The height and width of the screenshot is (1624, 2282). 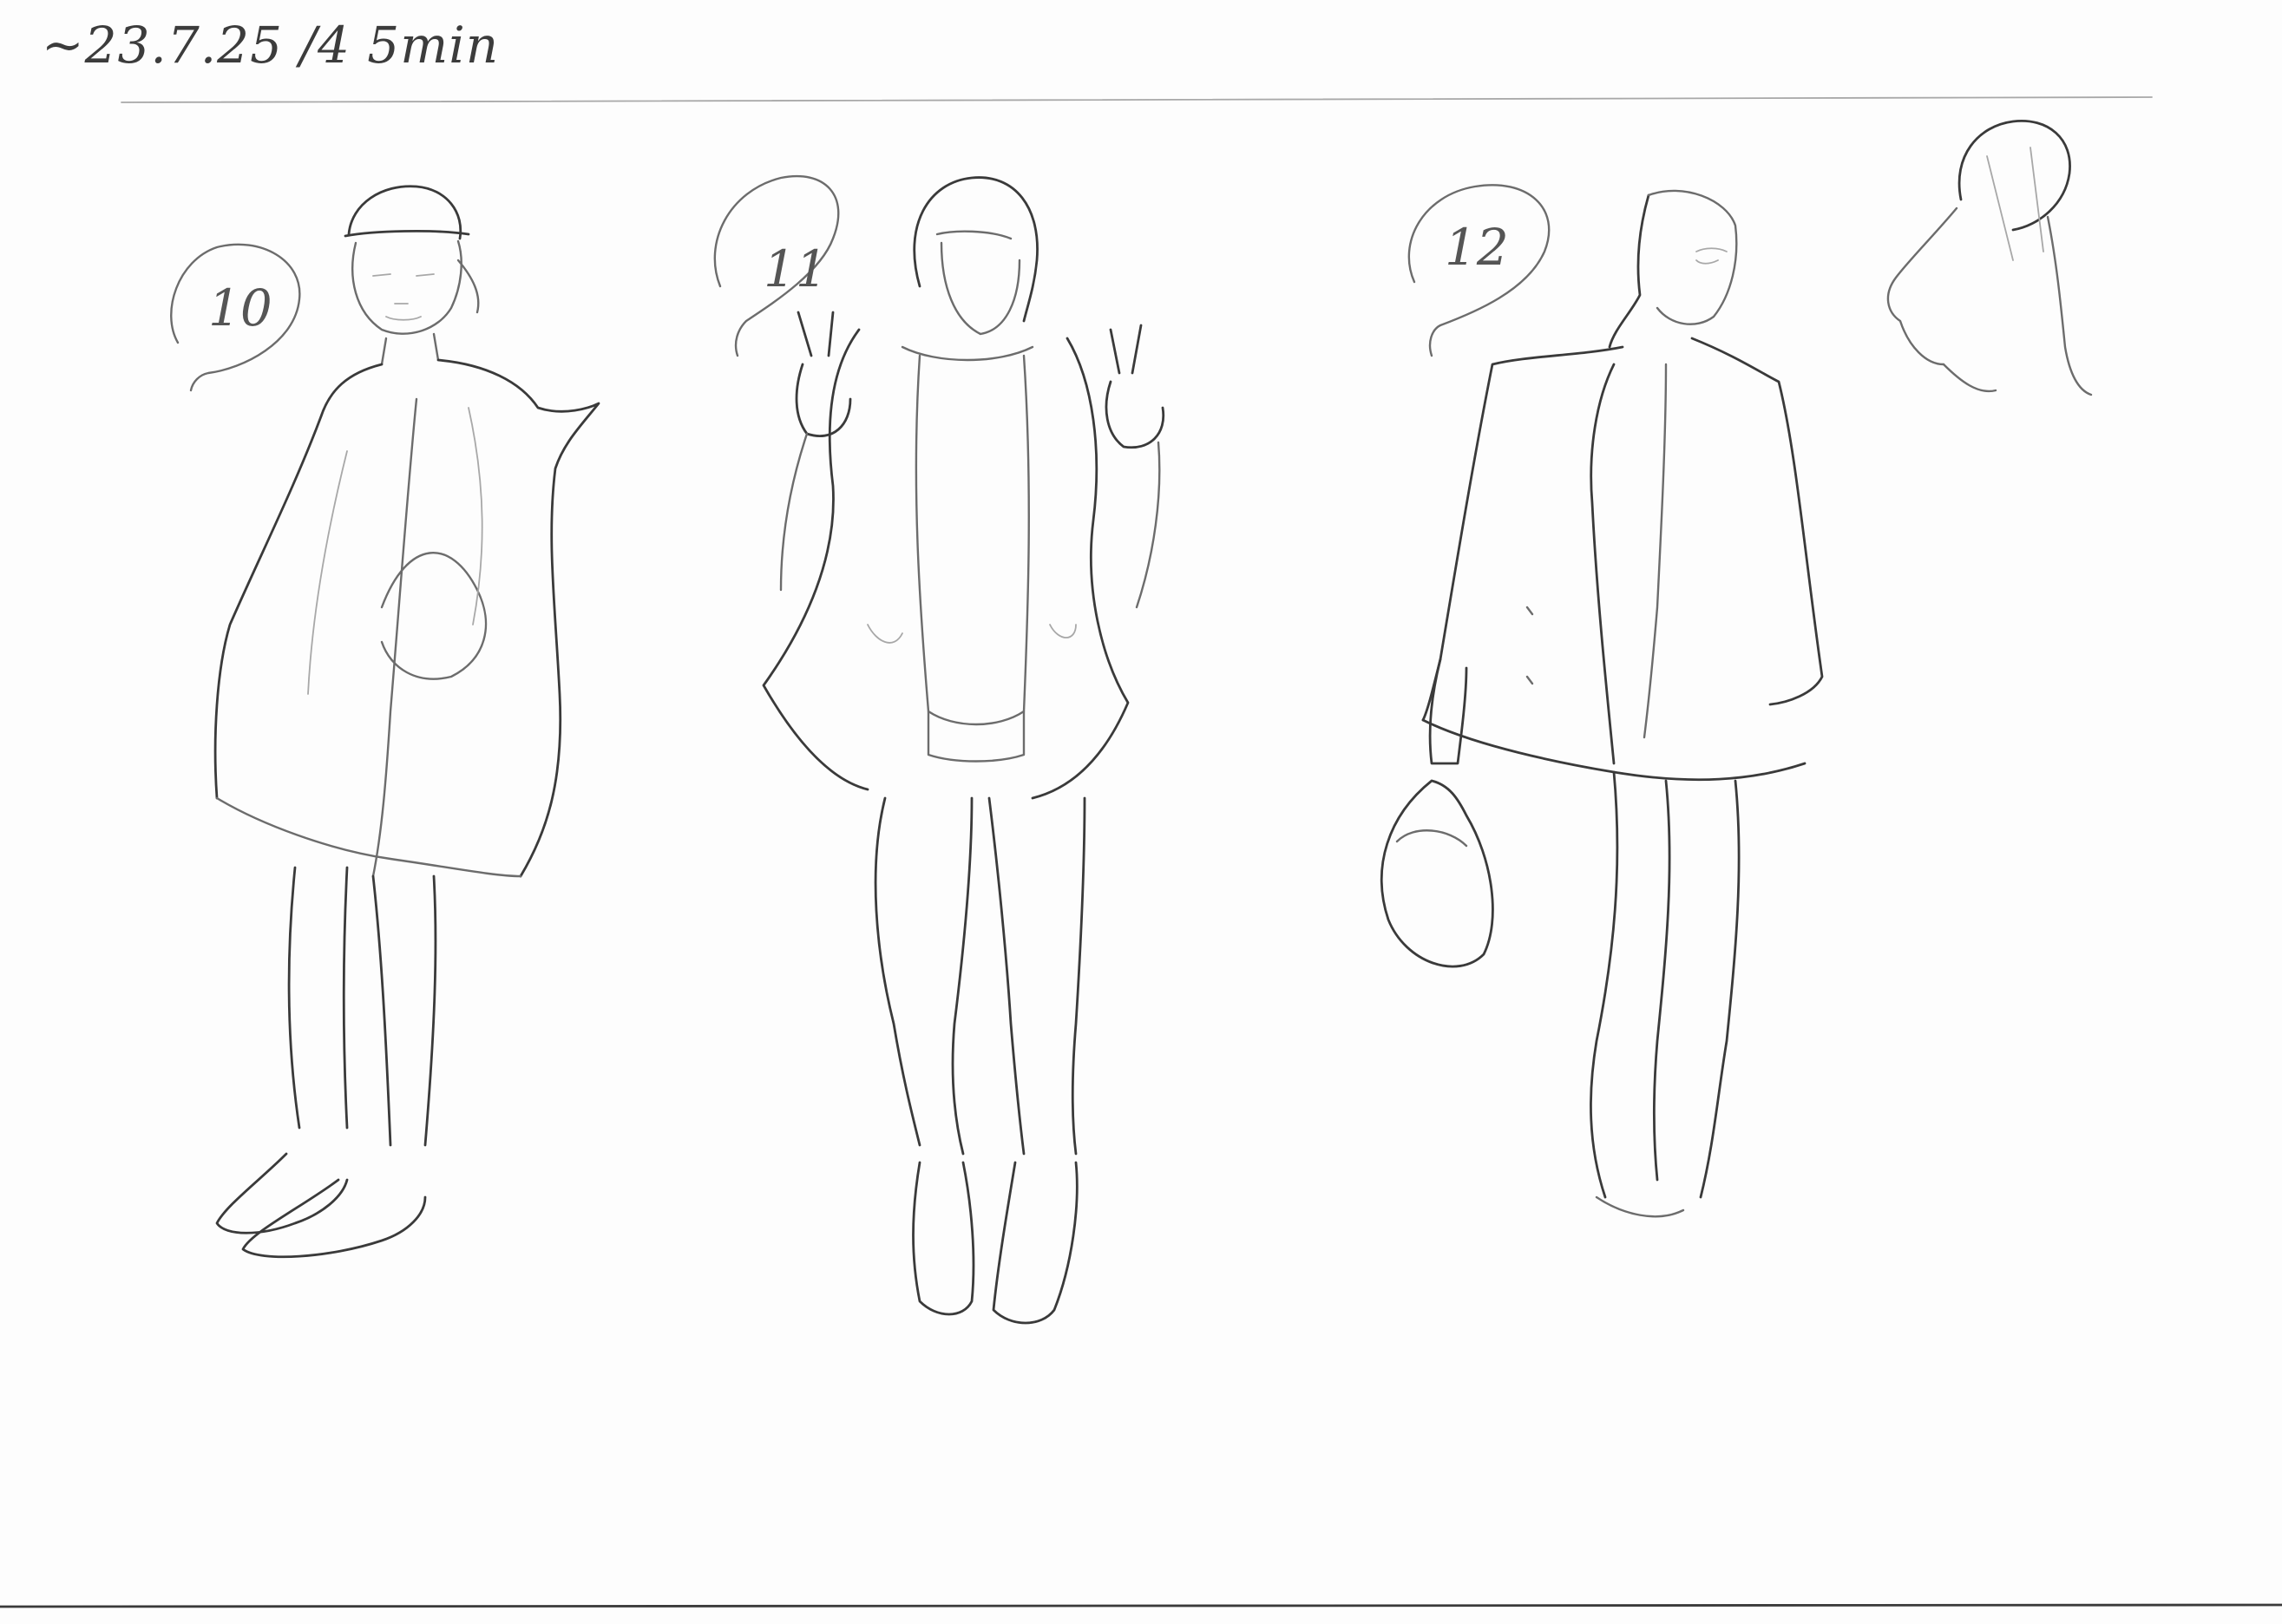 What do you see at coordinates (1035, 1243) in the screenshot?
I see `figure-11-boot-right` at bounding box center [1035, 1243].